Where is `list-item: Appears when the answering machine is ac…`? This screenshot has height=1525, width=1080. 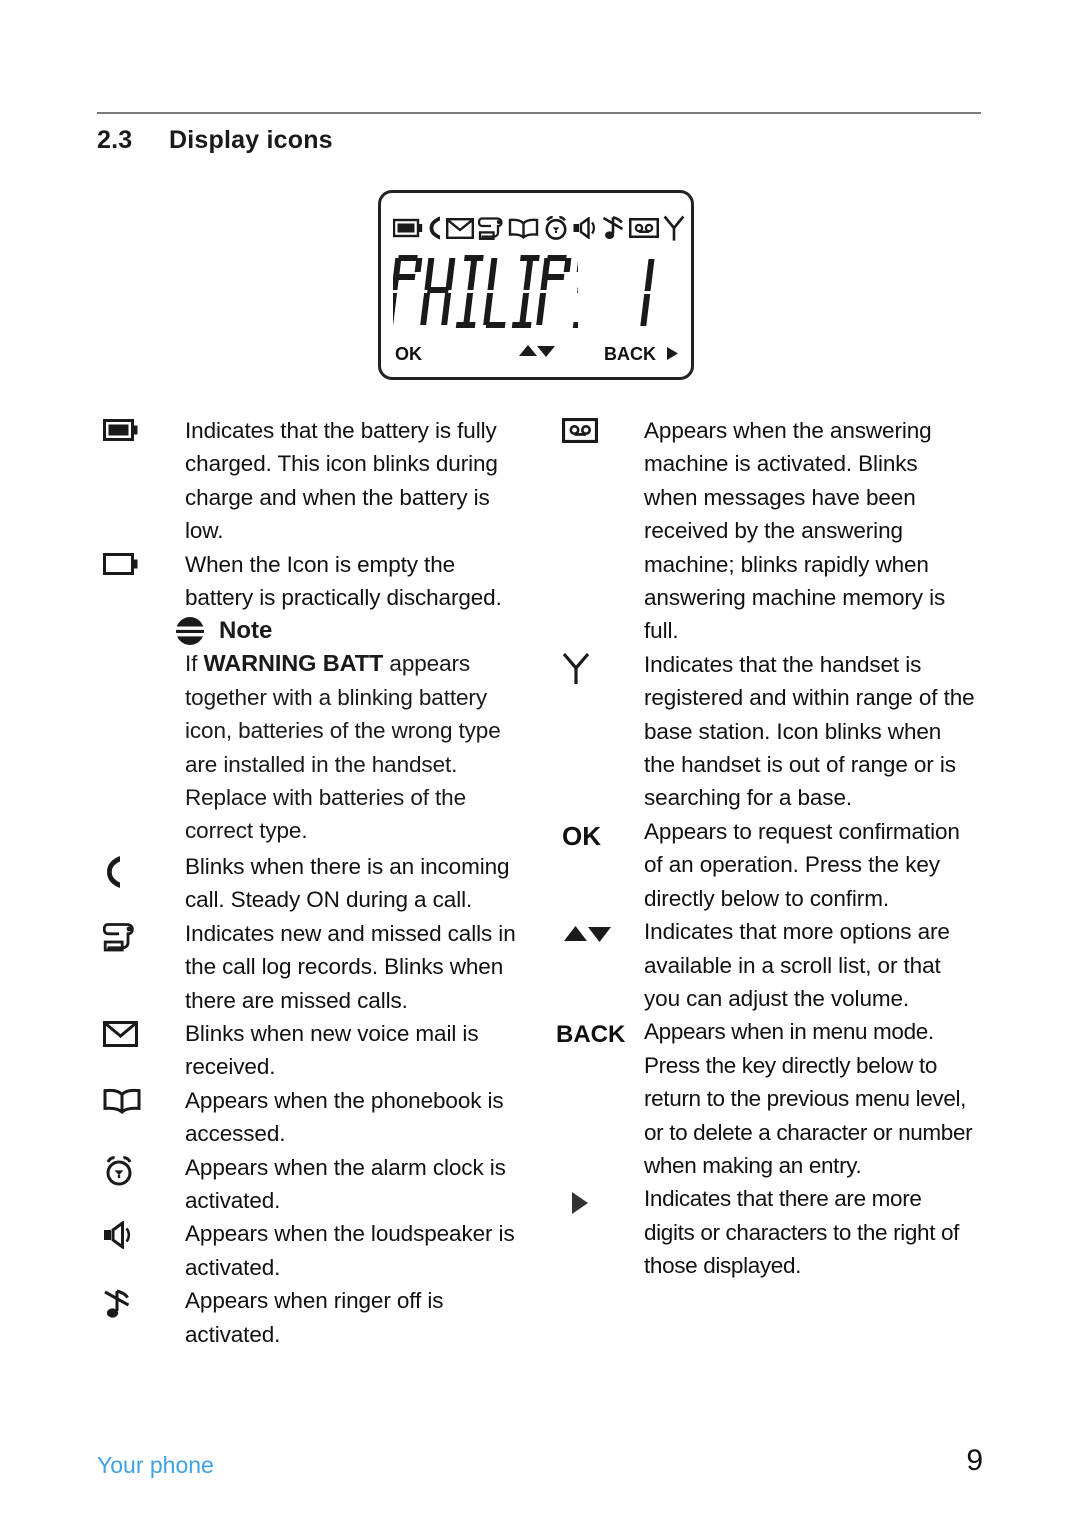 list-item: Appears when the answering machine is ac… is located at coordinates (766, 531).